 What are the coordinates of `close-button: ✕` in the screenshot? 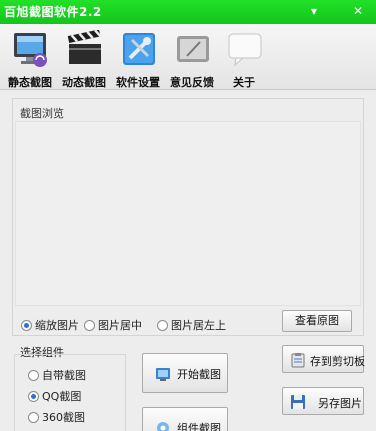 It's located at (358, 11).